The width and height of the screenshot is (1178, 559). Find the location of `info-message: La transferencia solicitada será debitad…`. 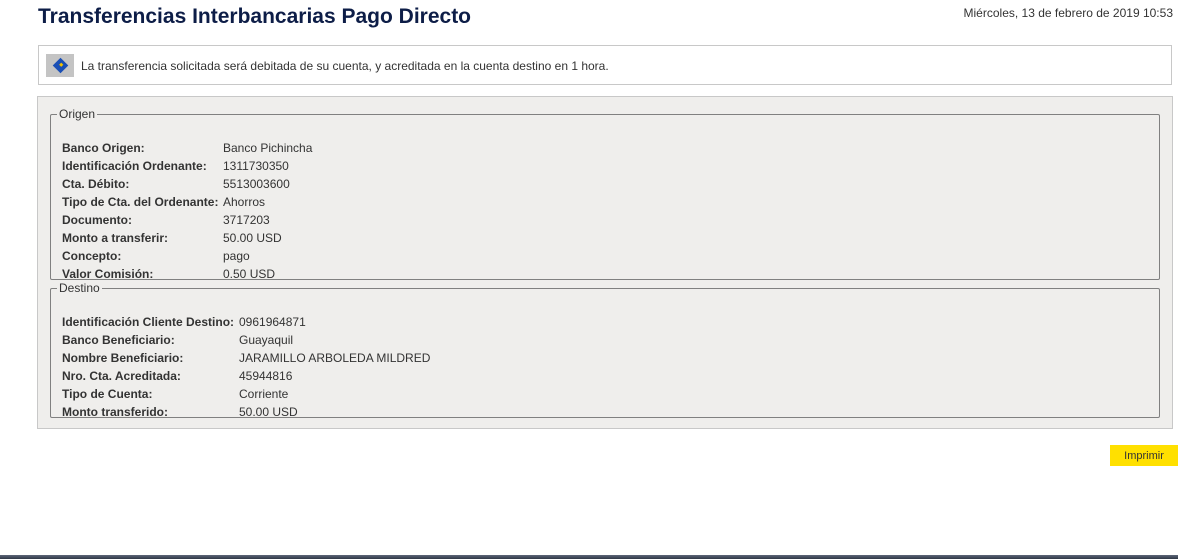

info-message: La transferencia solicitada será debitad… is located at coordinates (345, 66).